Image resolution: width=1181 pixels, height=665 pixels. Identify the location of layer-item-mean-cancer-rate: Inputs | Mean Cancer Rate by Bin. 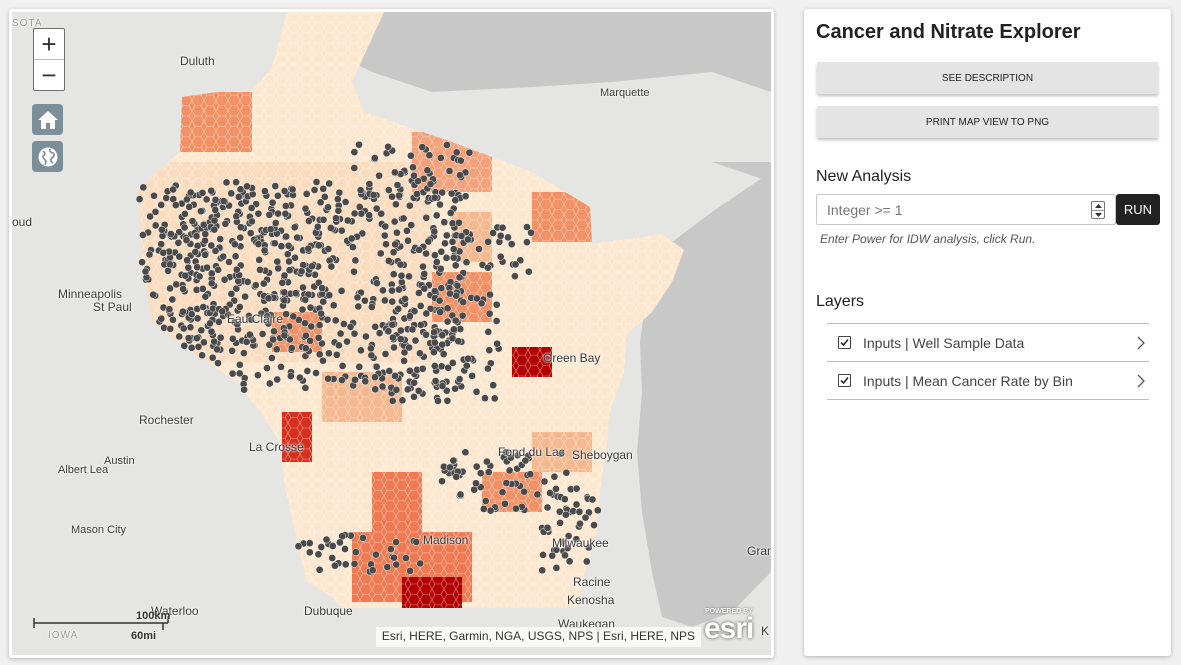
(988, 381).